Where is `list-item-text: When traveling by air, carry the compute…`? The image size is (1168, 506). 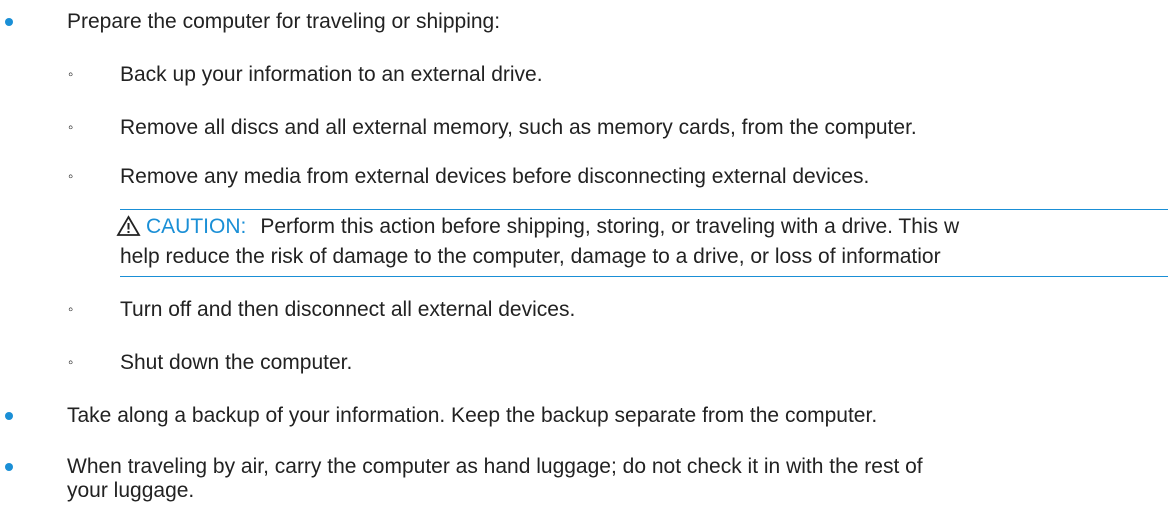 list-item-text: When traveling by air, carry the compute… is located at coordinates (495, 466).